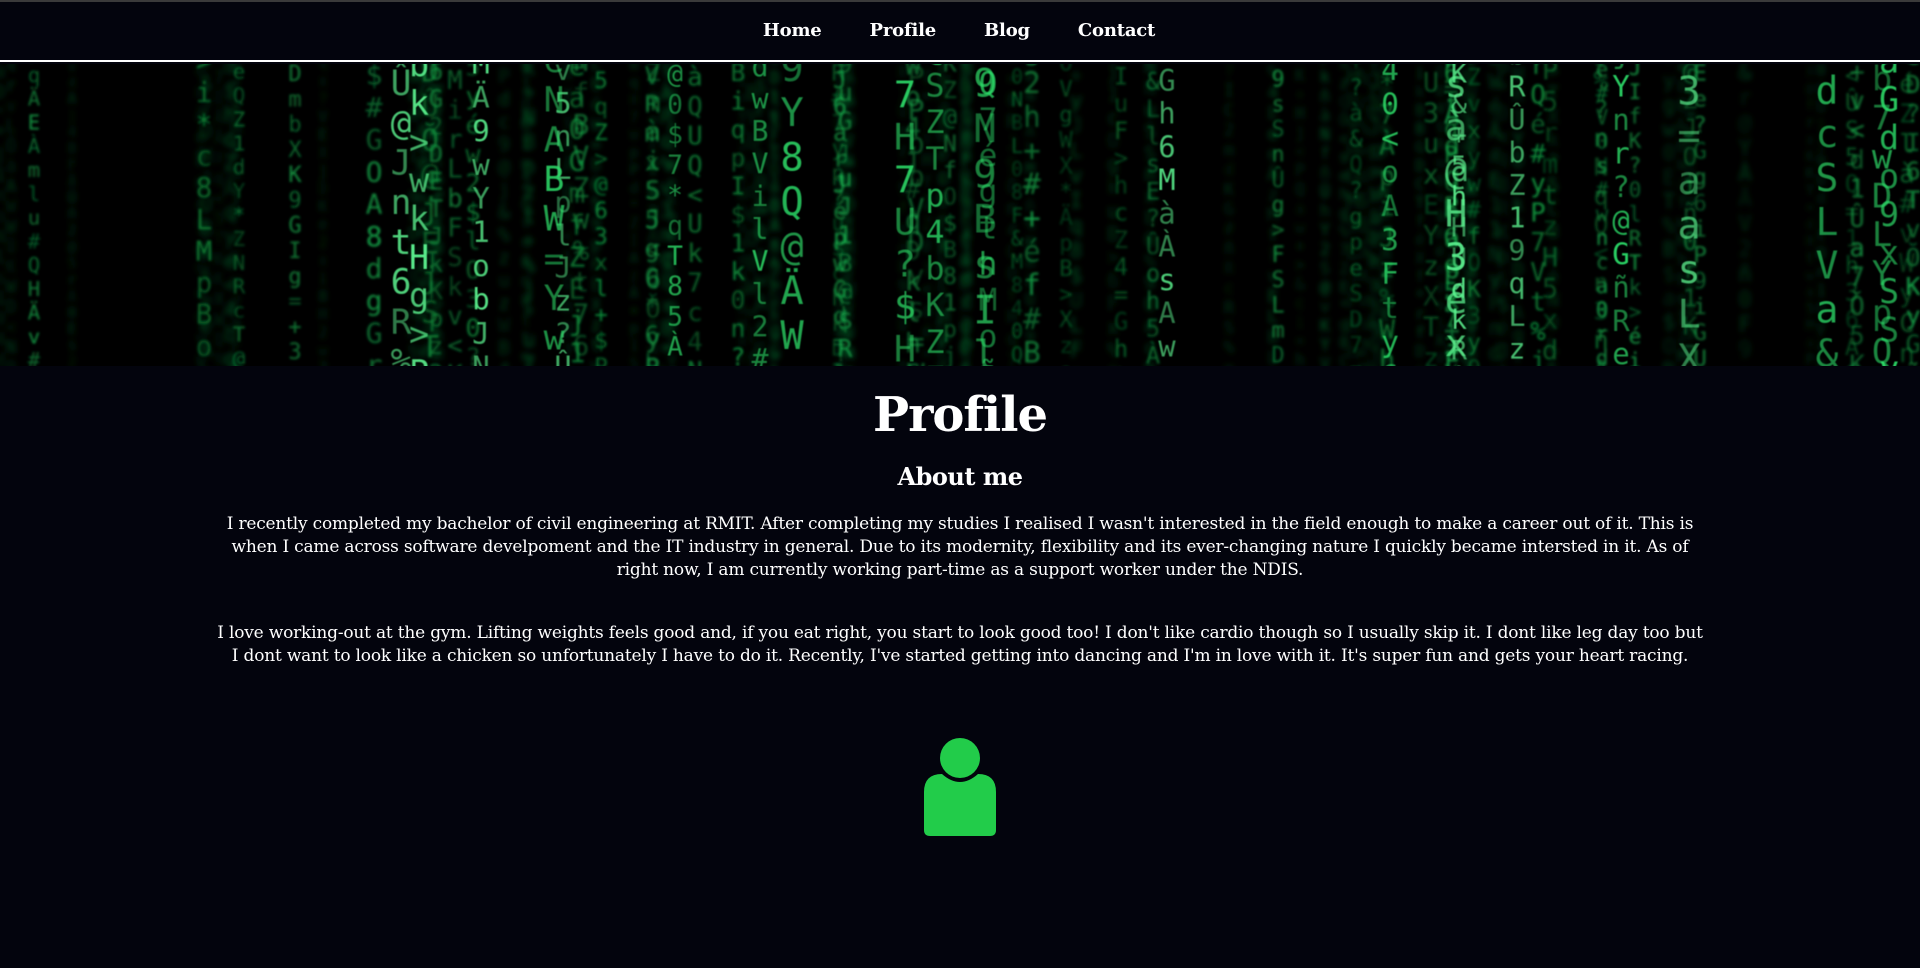  What do you see at coordinates (1325, 153) in the screenshot?
I see `code-glyph: f` at bounding box center [1325, 153].